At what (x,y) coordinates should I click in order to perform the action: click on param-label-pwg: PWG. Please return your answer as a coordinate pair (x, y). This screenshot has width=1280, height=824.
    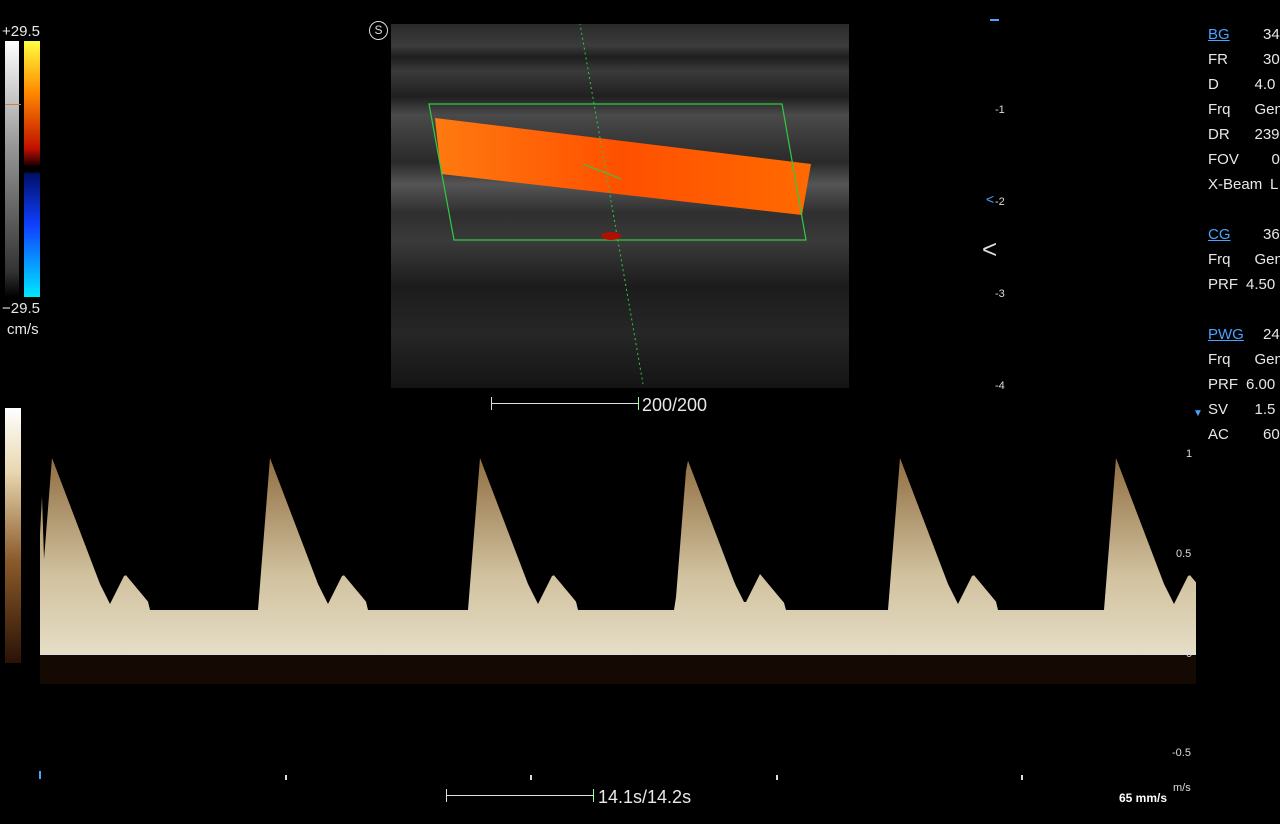
    Looking at the image, I should click on (1226, 334).